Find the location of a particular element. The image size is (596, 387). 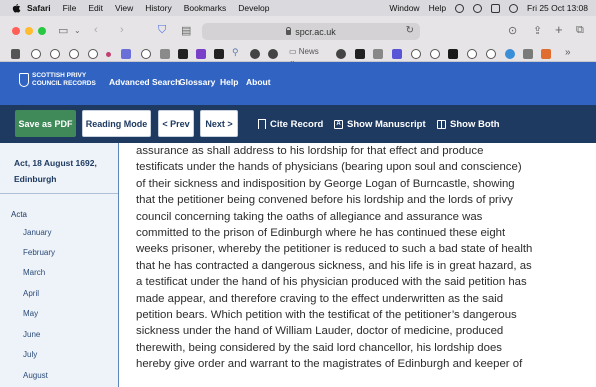

sidebar-section-acta: Acta is located at coordinates (19, 214).